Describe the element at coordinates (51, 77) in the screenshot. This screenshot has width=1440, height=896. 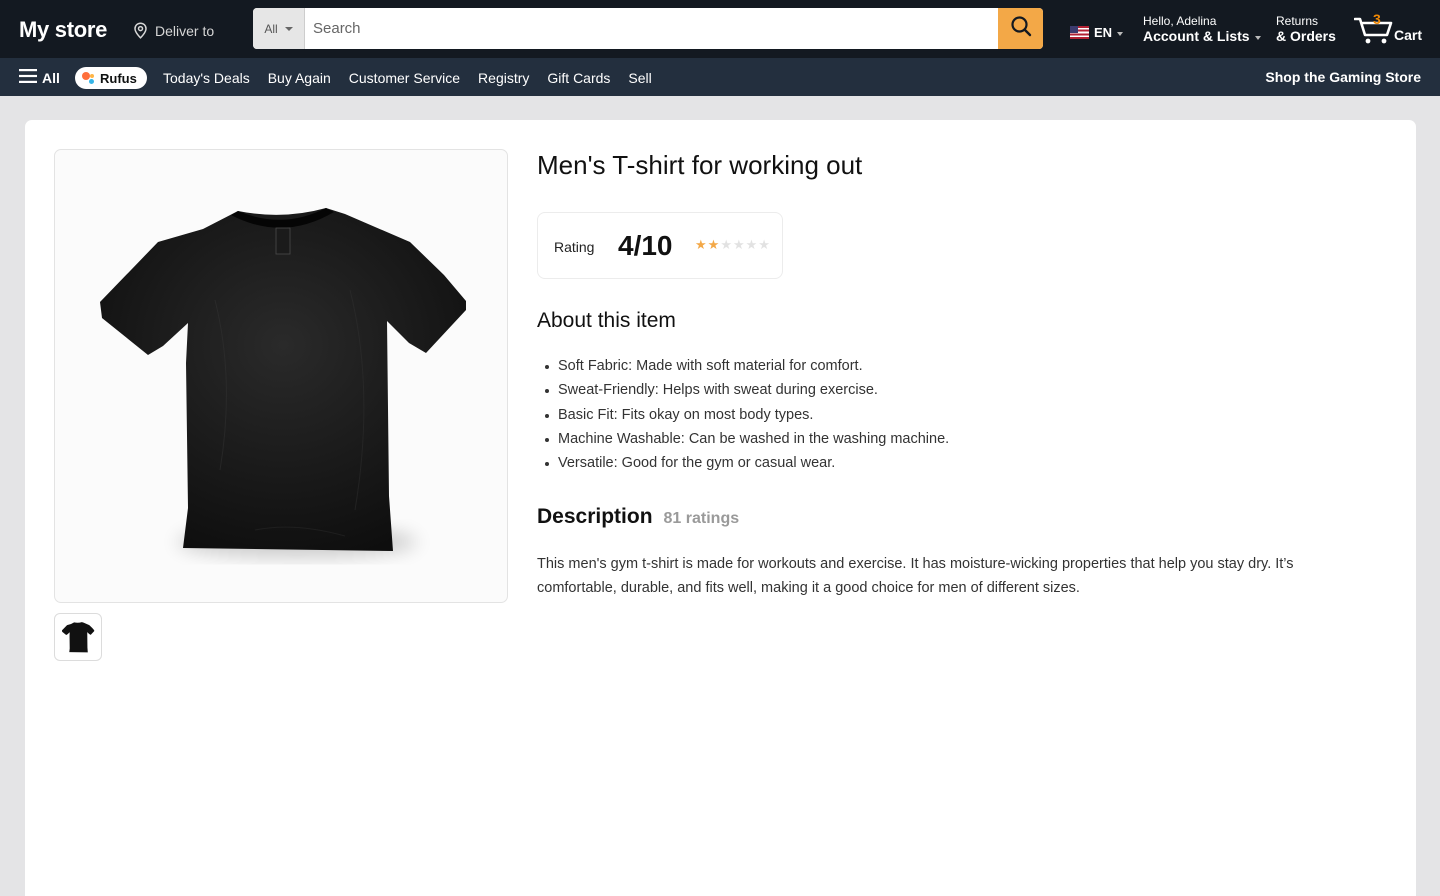
I see `all-menu-label: All` at that location.